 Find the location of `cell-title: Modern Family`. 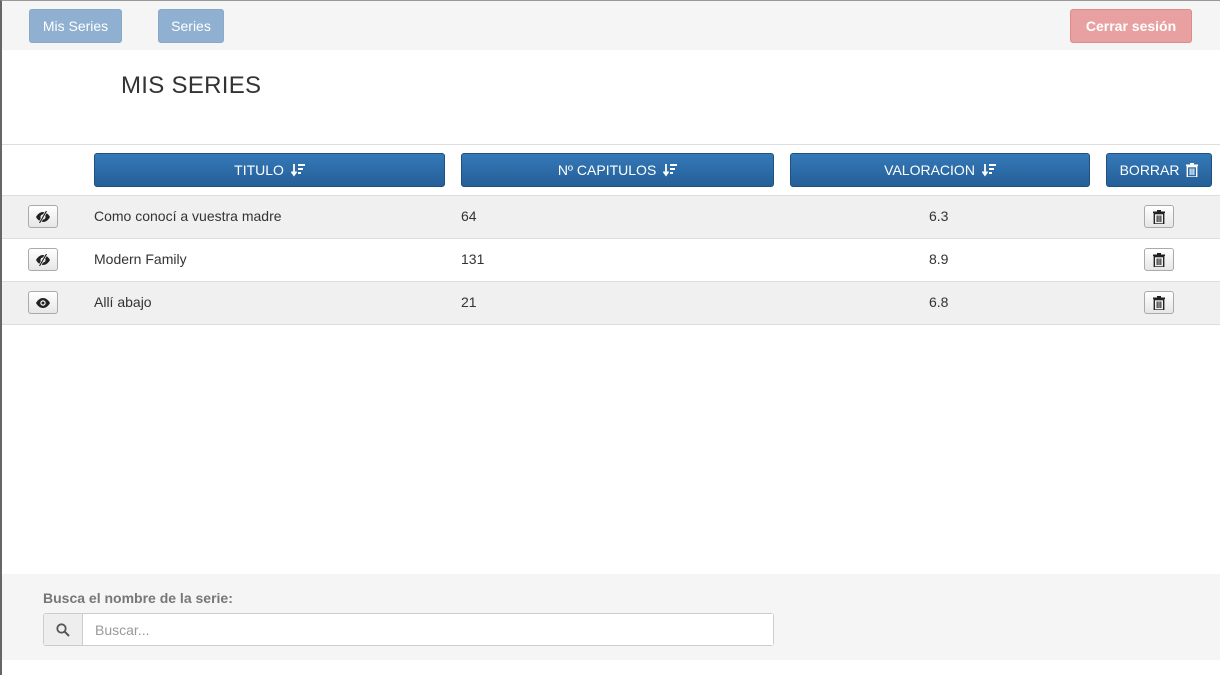

cell-title: Modern Family is located at coordinates (140, 259).